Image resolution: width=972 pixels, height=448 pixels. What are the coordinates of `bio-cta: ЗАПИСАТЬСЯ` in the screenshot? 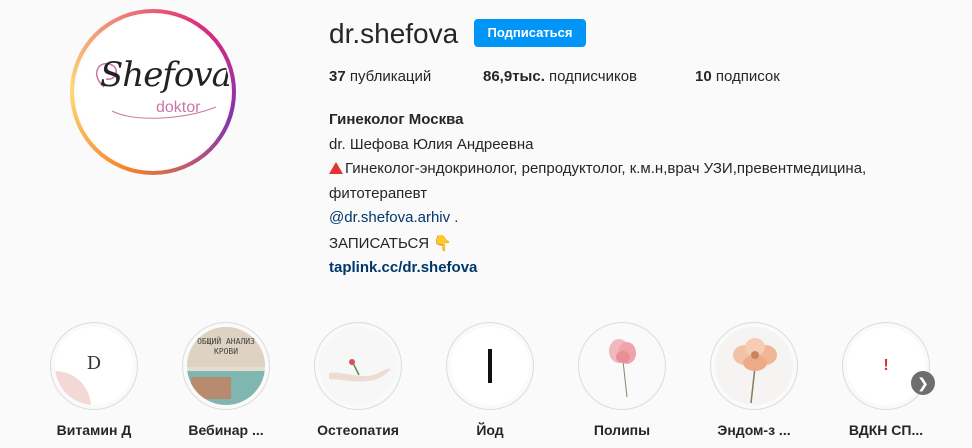 It's located at (379, 243).